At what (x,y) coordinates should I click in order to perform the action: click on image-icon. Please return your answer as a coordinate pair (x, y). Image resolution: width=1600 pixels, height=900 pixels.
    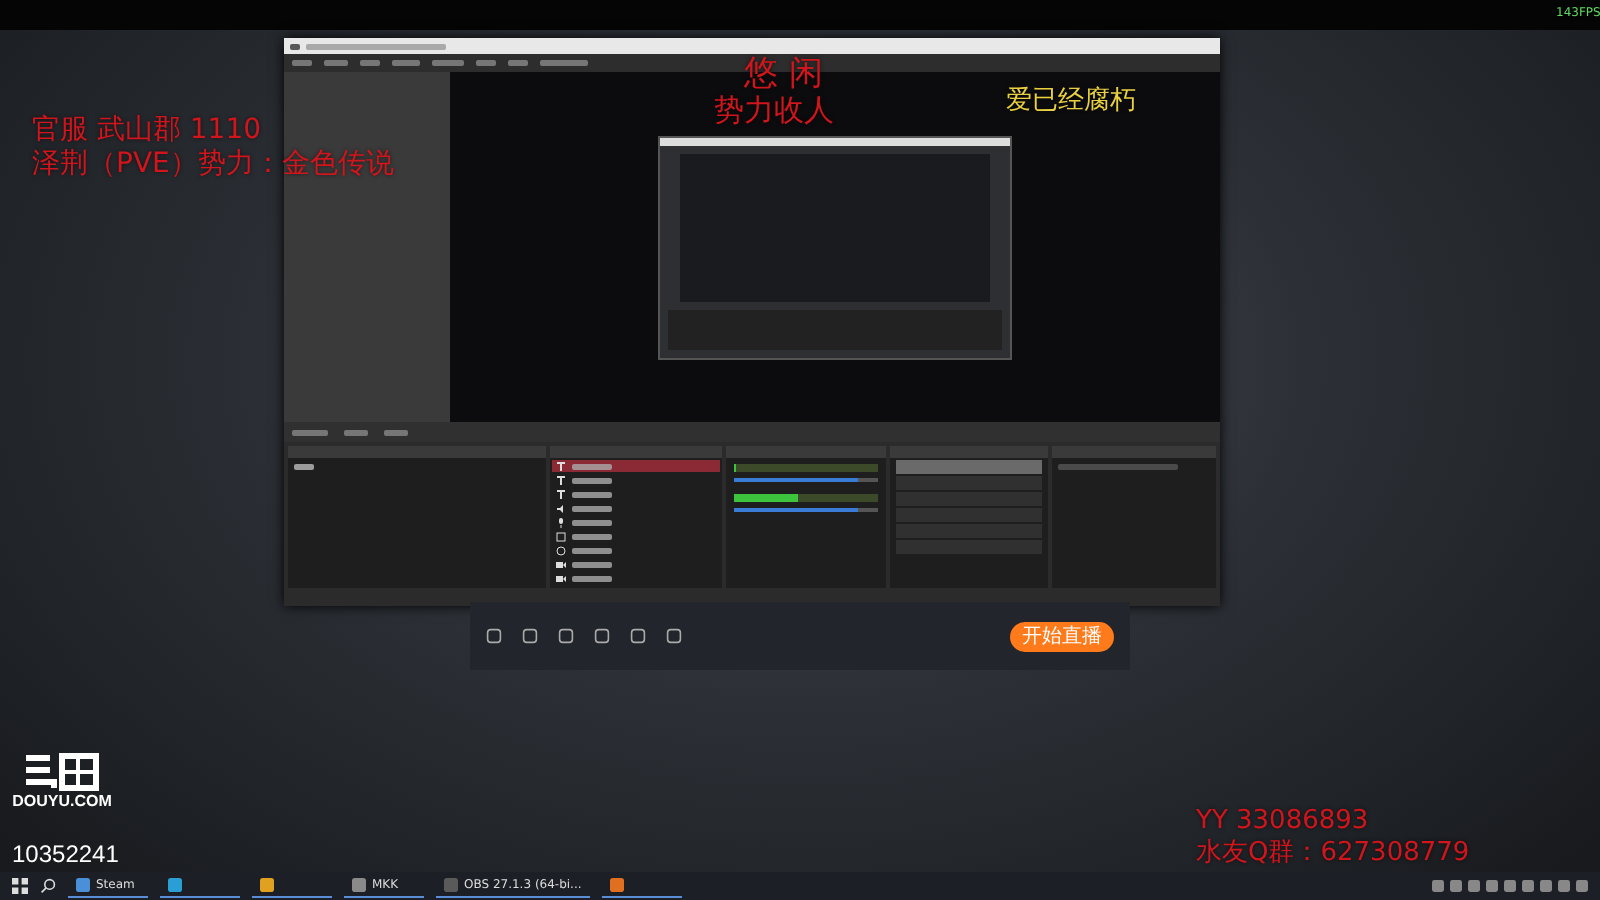
    Looking at the image, I should click on (561, 536).